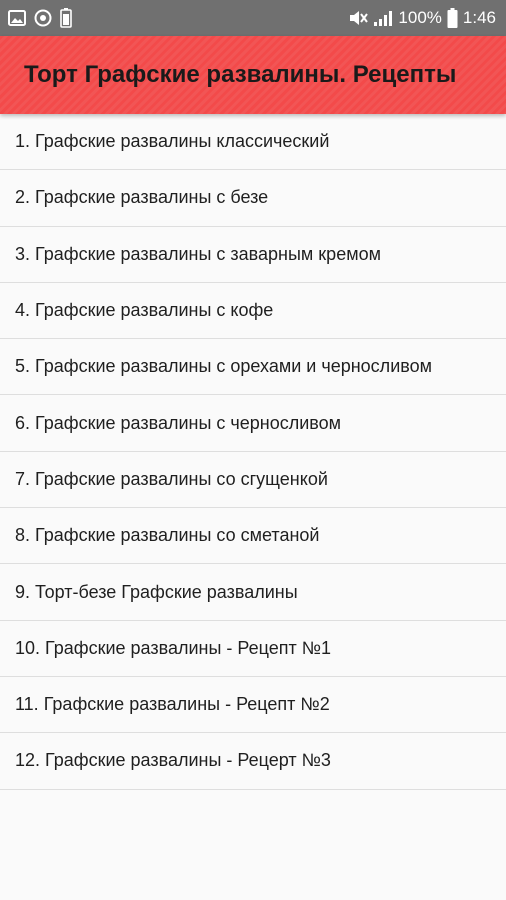  What do you see at coordinates (43, 18) in the screenshot?
I see `target-icon` at bounding box center [43, 18].